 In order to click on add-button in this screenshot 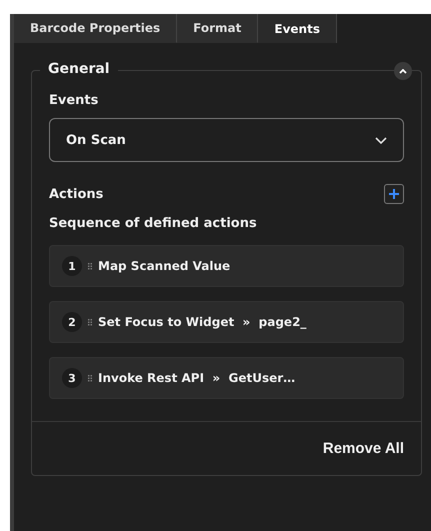, I will do `click(394, 194)`.